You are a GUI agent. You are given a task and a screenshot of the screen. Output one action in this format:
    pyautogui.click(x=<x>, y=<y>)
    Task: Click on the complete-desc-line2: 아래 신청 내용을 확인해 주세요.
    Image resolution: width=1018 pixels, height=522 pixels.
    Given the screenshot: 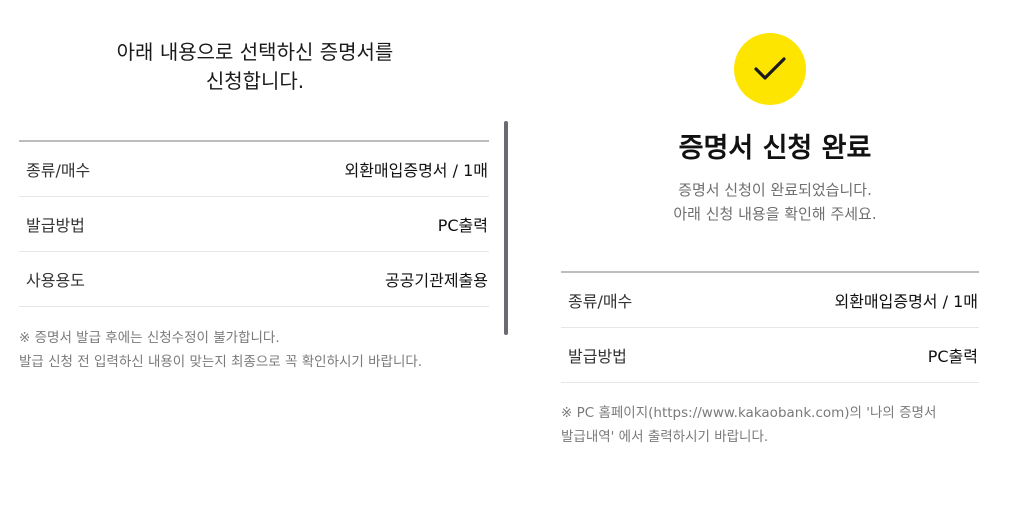 What is the action you would take?
    pyautogui.click(x=775, y=214)
    